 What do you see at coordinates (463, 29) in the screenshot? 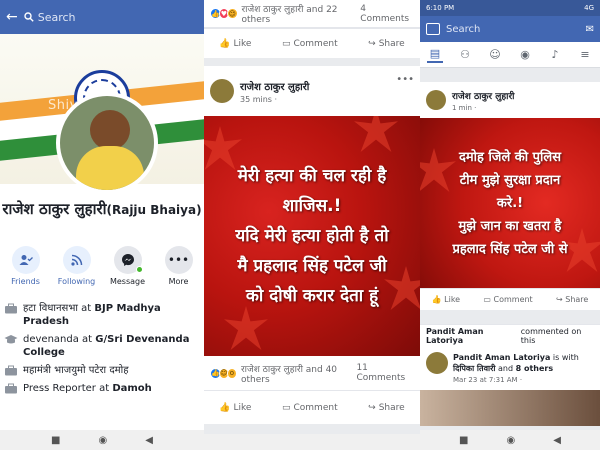
I see `search-placeholder: Search` at bounding box center [463, 29].